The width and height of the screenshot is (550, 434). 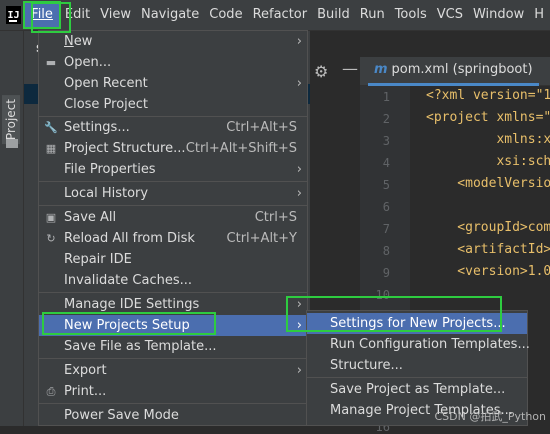 What do you see at coordinates (173, 169) in the screenshot?
I see `menu-item-file-properties: File Properties ›` at bounding box center [173, 169].